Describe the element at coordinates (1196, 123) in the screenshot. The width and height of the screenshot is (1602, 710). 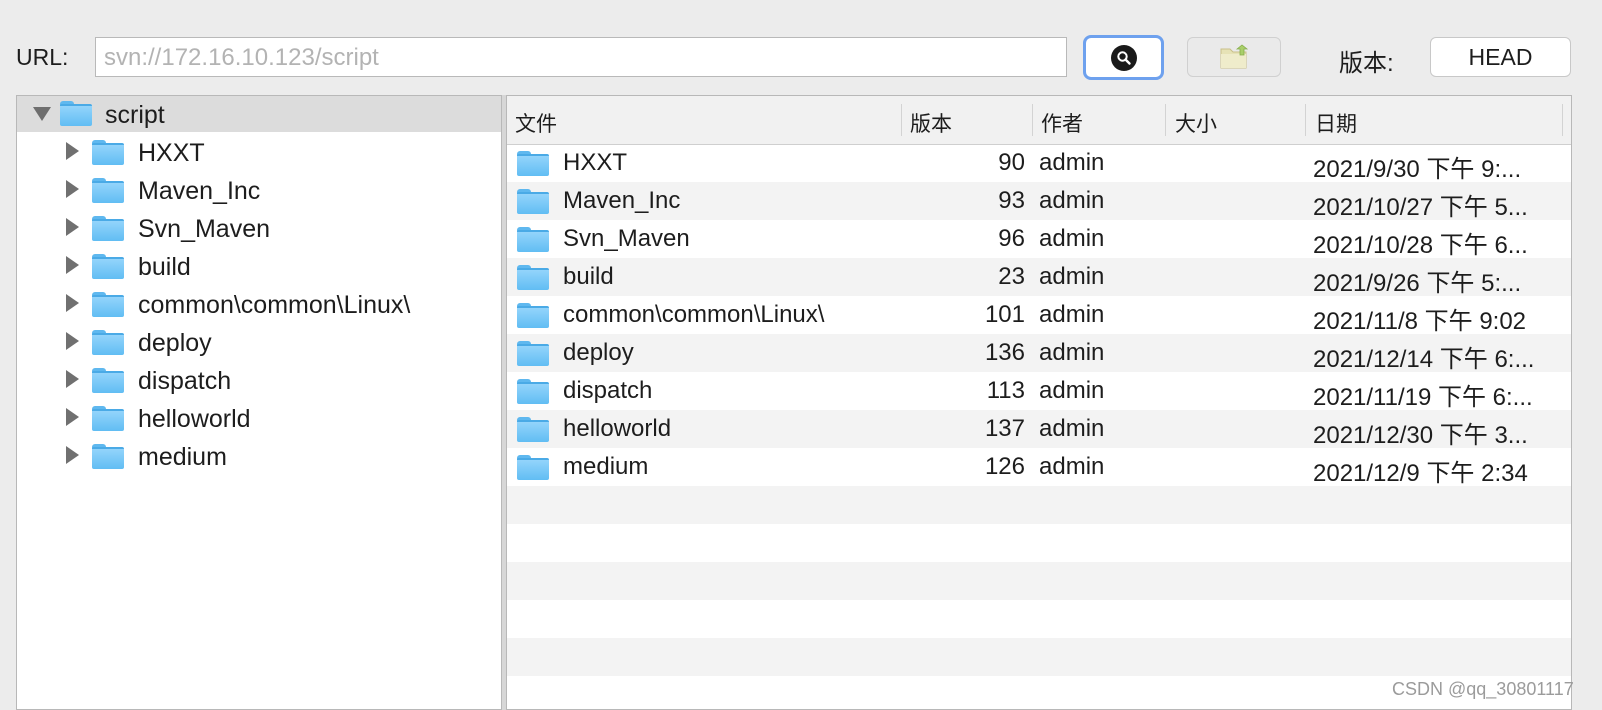
I see `column-header-size: 大小` at that location.